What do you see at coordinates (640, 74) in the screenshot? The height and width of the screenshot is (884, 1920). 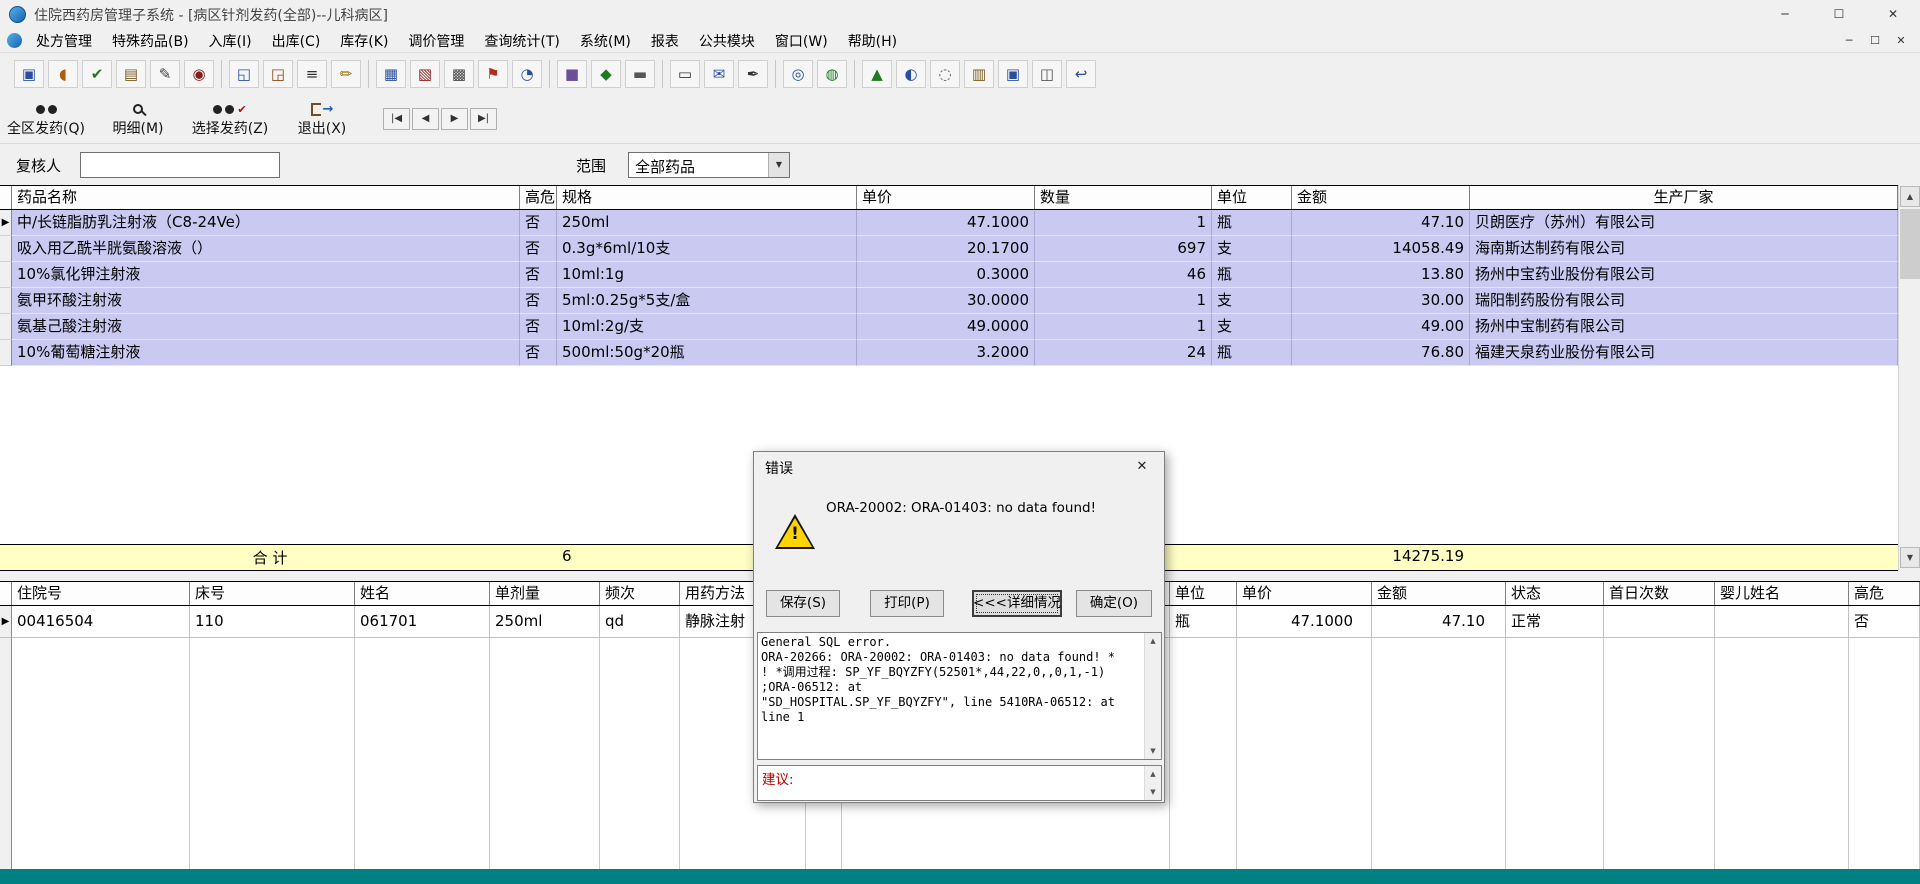 I see `truck-icon: ▬` at bounding box center [640, 74].